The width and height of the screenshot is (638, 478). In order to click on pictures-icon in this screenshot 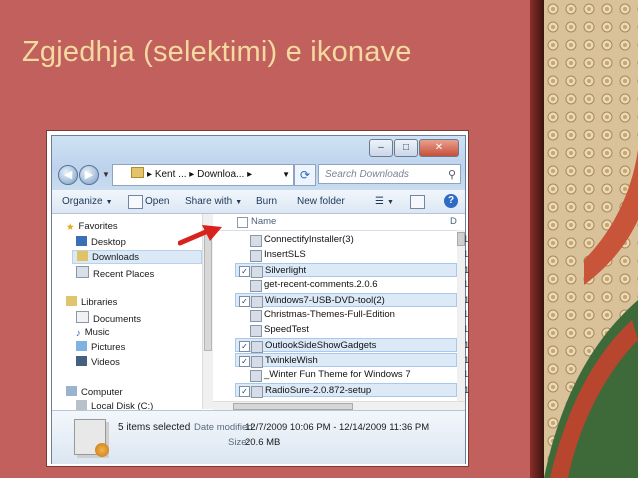, I will do `click(81, 346)`.